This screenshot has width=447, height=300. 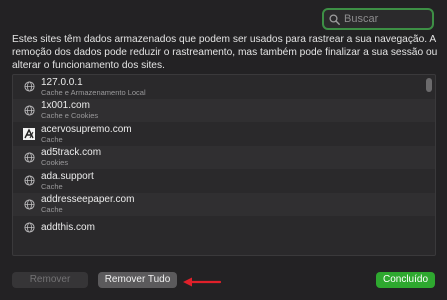 What do you see at coordinates (224, 181) in the screenshot?
I see `list-item: ada.support Cache` at bounding box center [224, 181].